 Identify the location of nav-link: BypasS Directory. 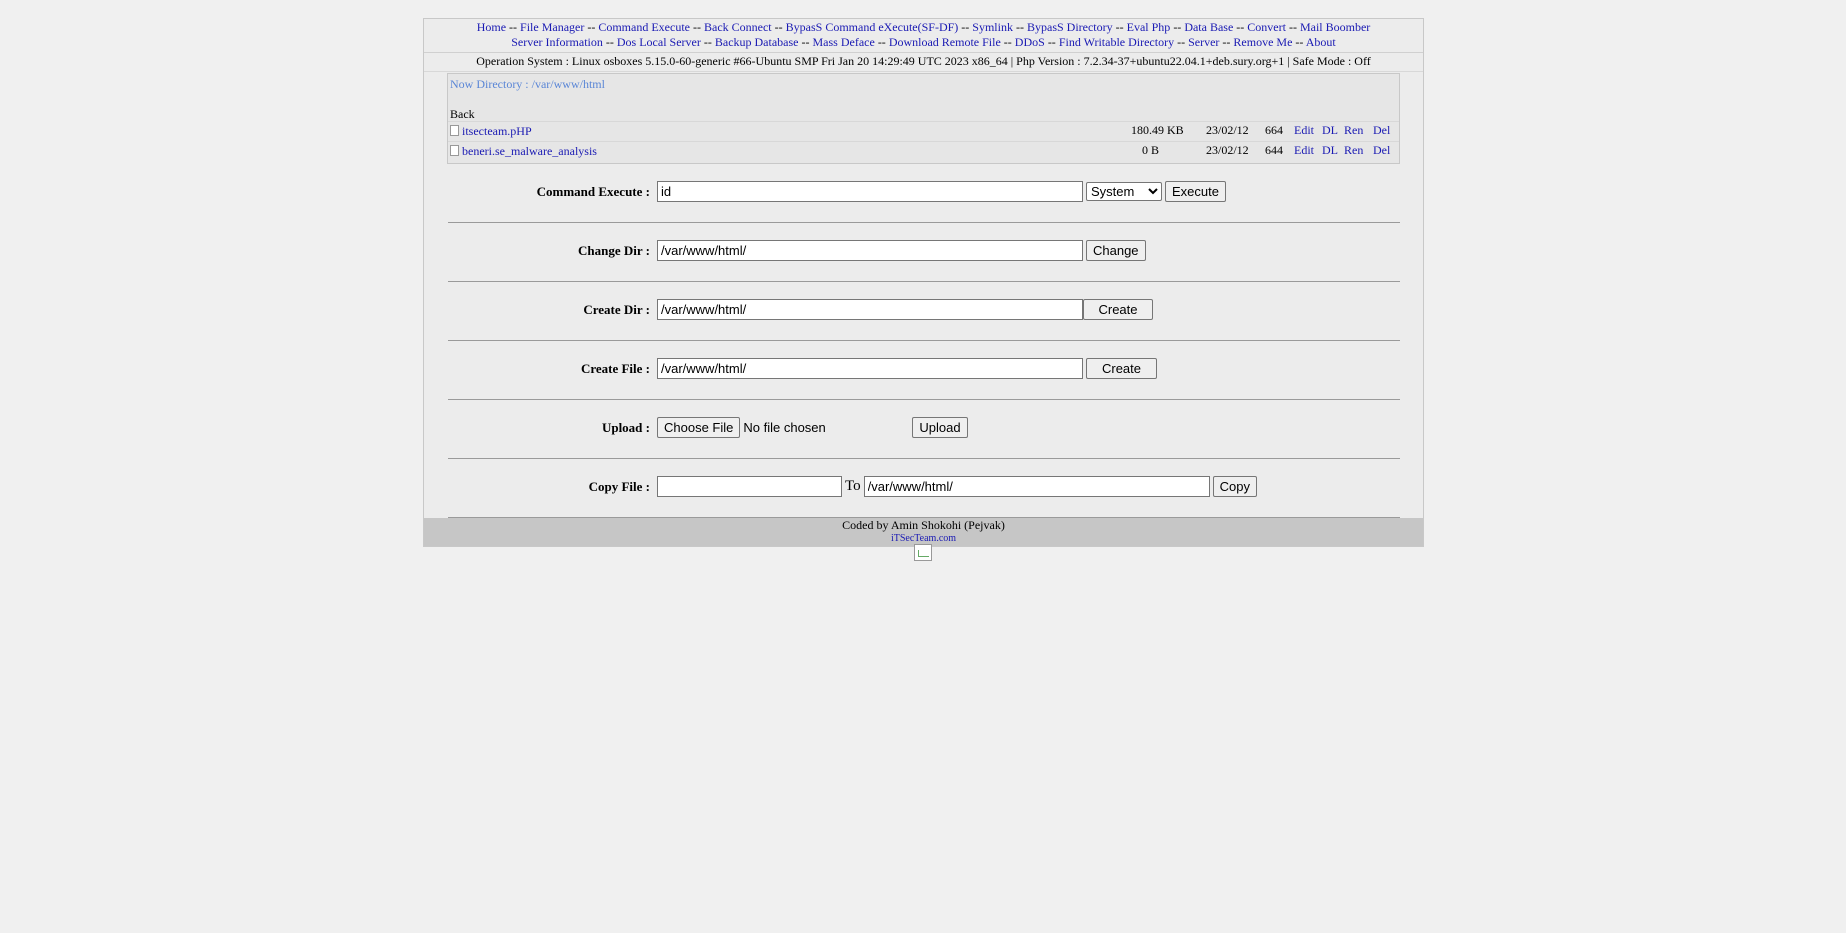
(1070, 27).